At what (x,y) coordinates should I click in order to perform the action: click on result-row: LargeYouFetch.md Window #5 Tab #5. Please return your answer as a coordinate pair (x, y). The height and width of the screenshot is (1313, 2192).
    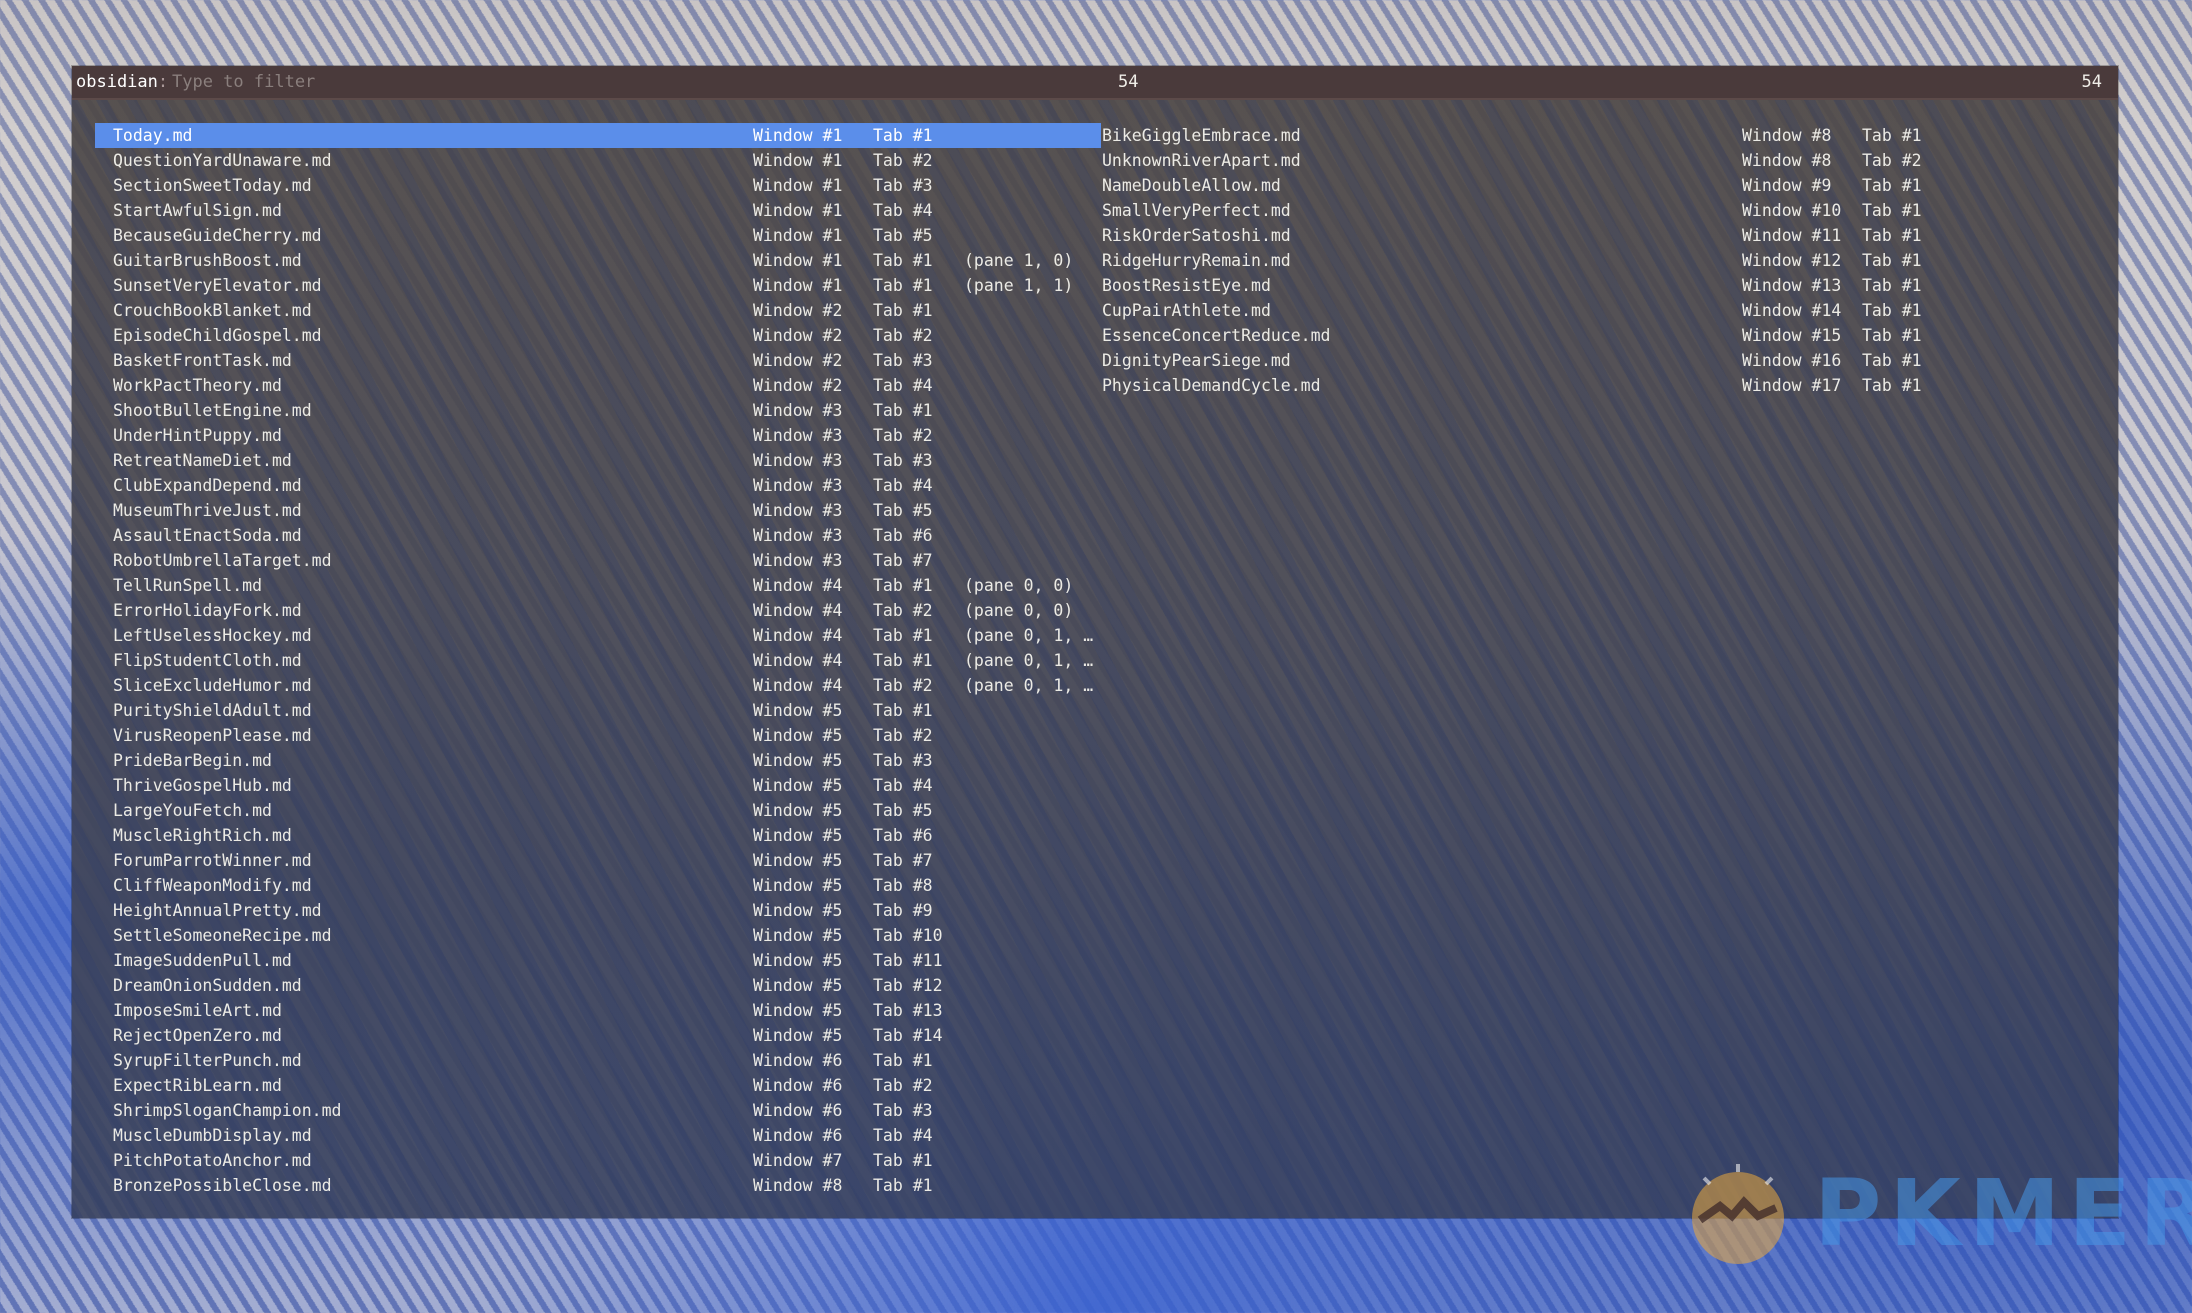
    Looking at the image, I should click on (598, 810).